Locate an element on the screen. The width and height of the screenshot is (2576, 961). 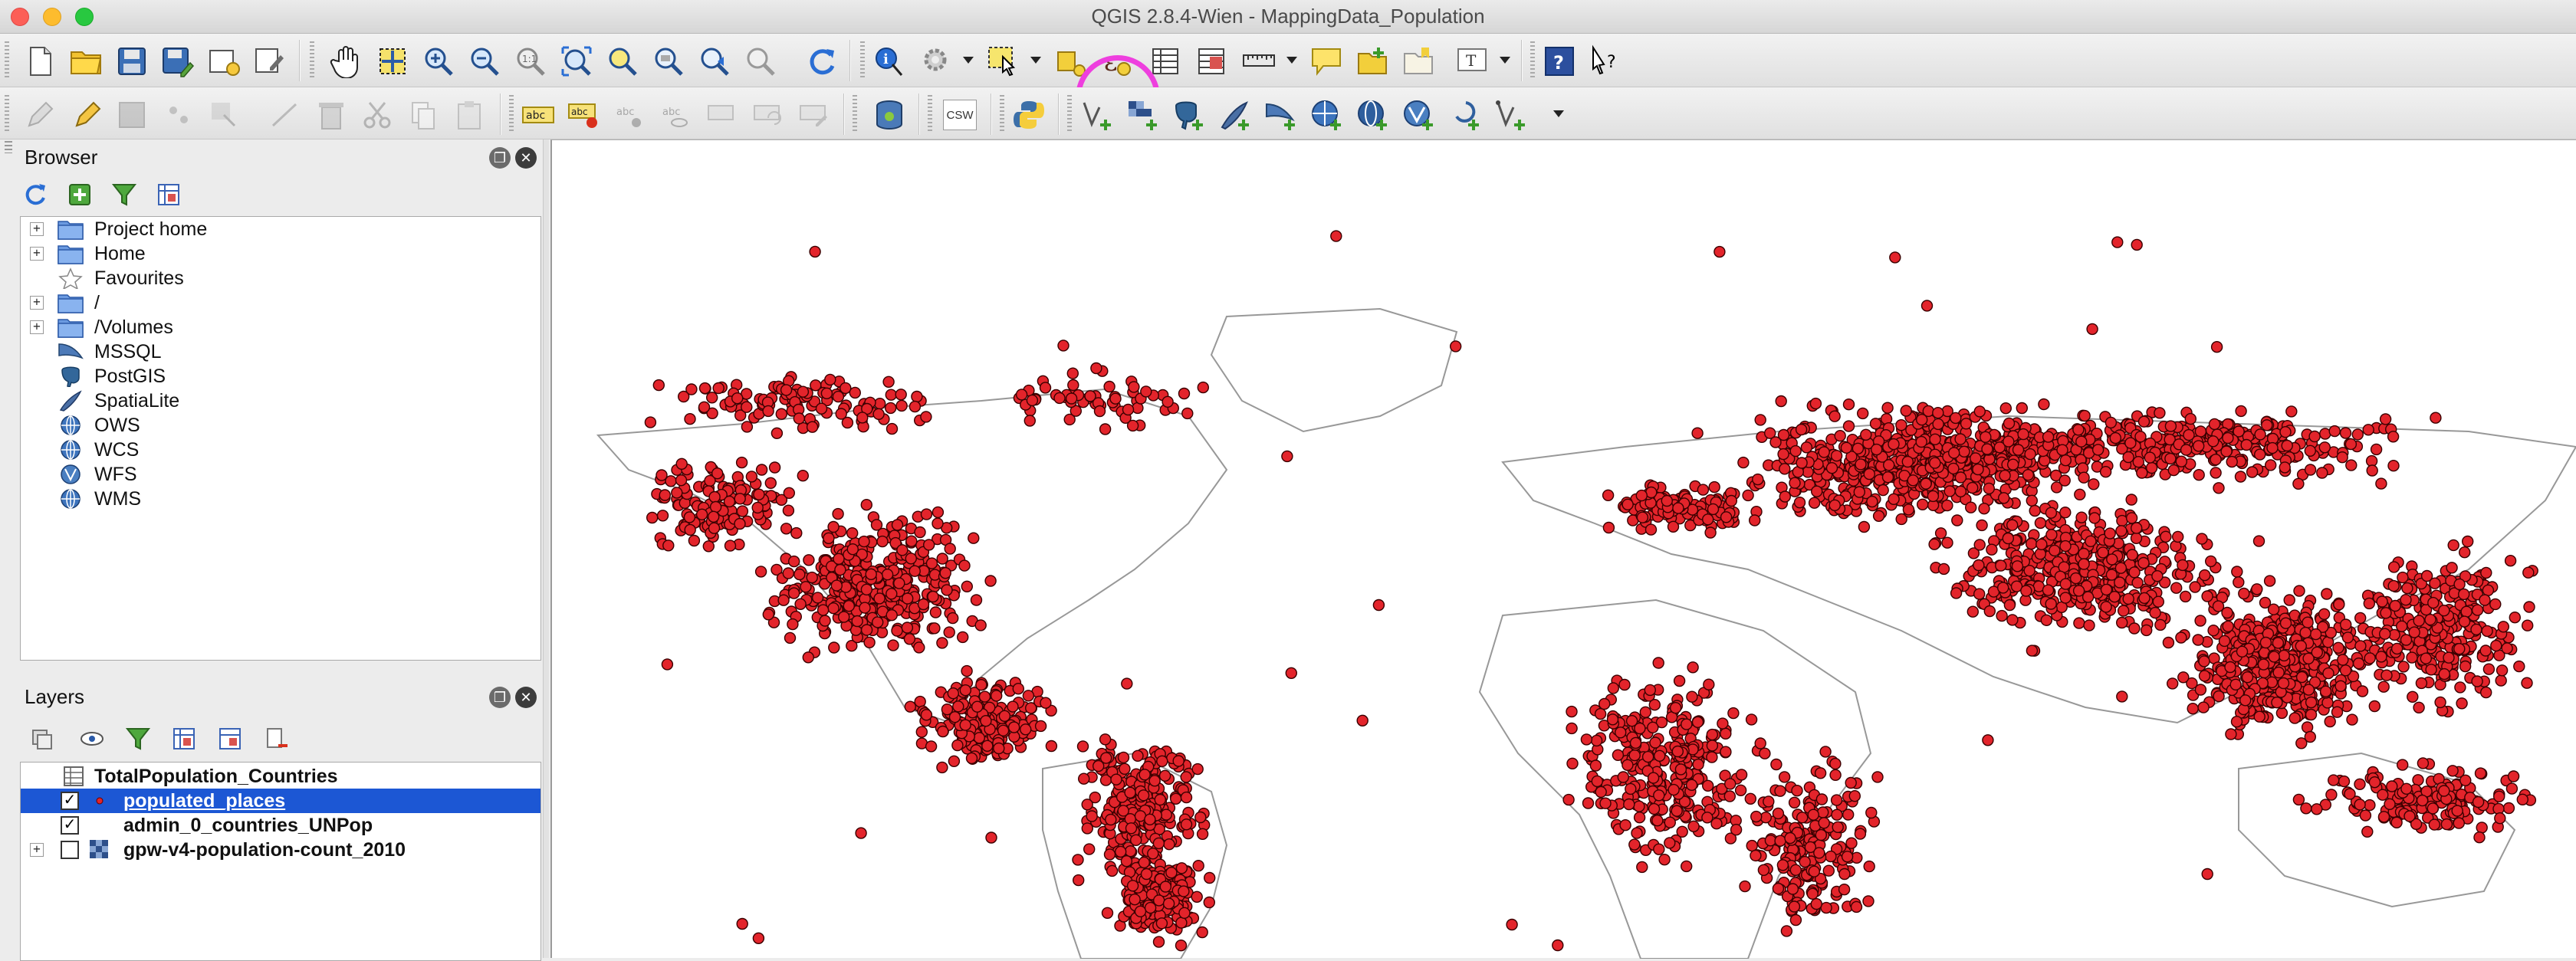
layers-visibility-button is located at coordinates (92, 738).